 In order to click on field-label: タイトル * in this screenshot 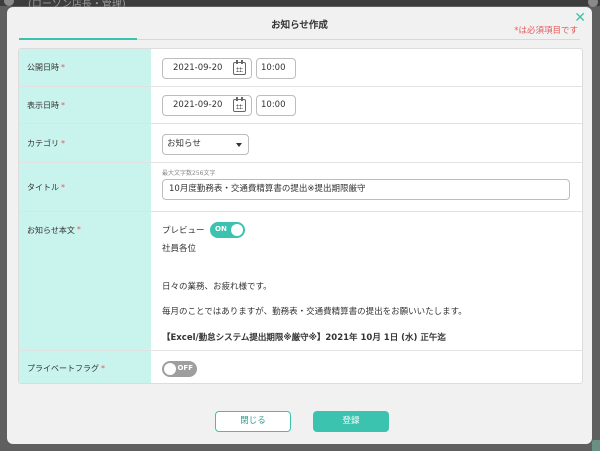, I will do `click(85, 187)`.